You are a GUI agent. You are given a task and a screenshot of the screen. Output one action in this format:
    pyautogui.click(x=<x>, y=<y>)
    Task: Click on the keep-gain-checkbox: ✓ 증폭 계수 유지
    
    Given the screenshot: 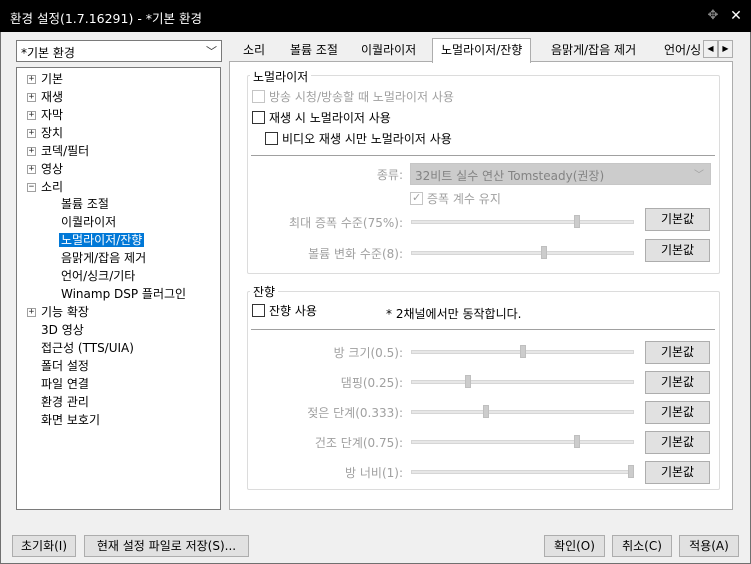 What is the action you would take?
    pyautogui.click(x=455, y=199)
    